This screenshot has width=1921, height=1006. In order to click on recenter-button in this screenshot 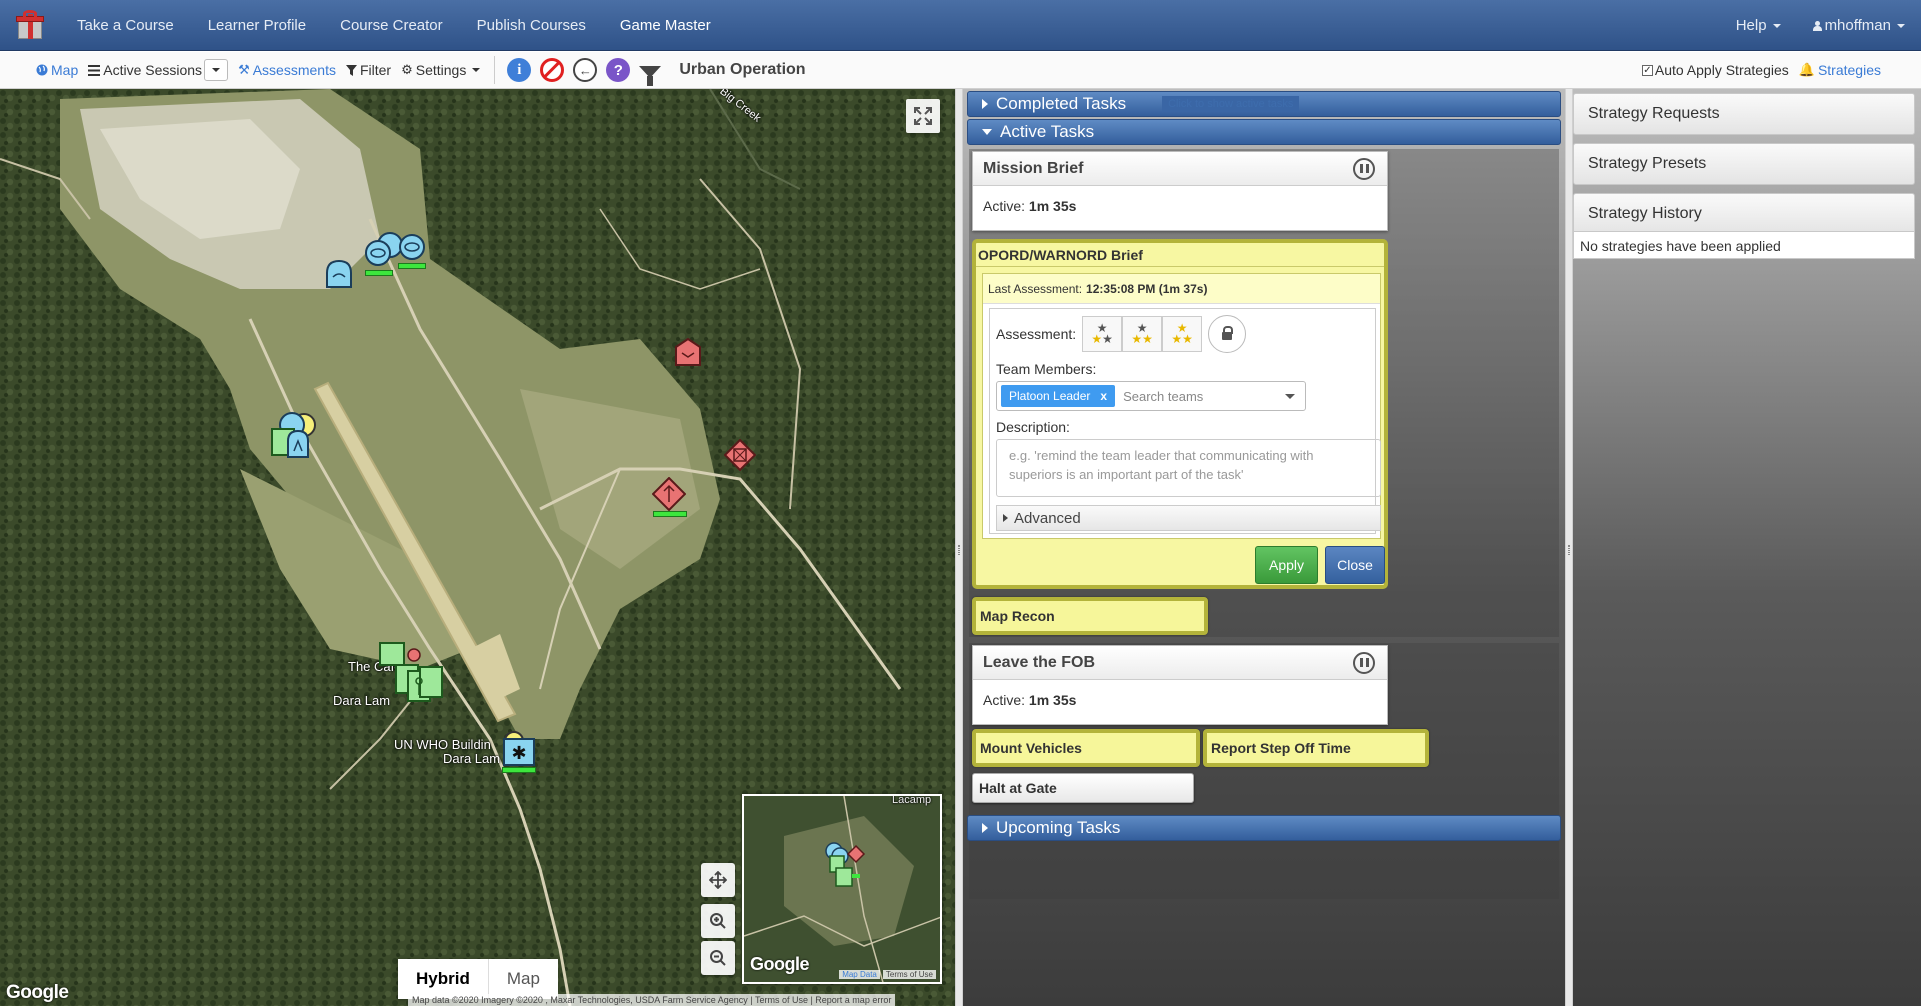, I will do `click(718, 880)`.